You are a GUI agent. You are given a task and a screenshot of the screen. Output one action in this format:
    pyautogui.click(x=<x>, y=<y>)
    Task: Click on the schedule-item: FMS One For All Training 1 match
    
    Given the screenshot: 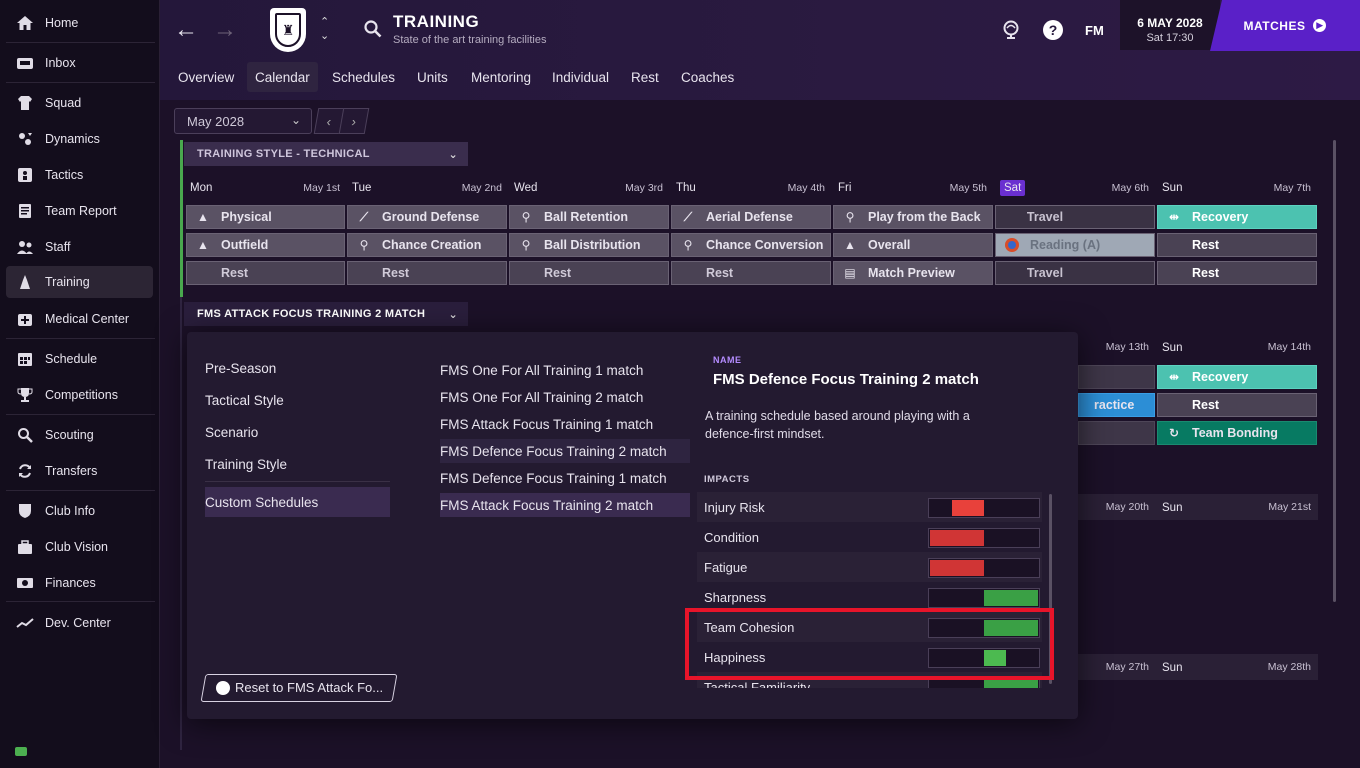 What is the action you would take?
    pyautogui.click(x=565, y=370)
    